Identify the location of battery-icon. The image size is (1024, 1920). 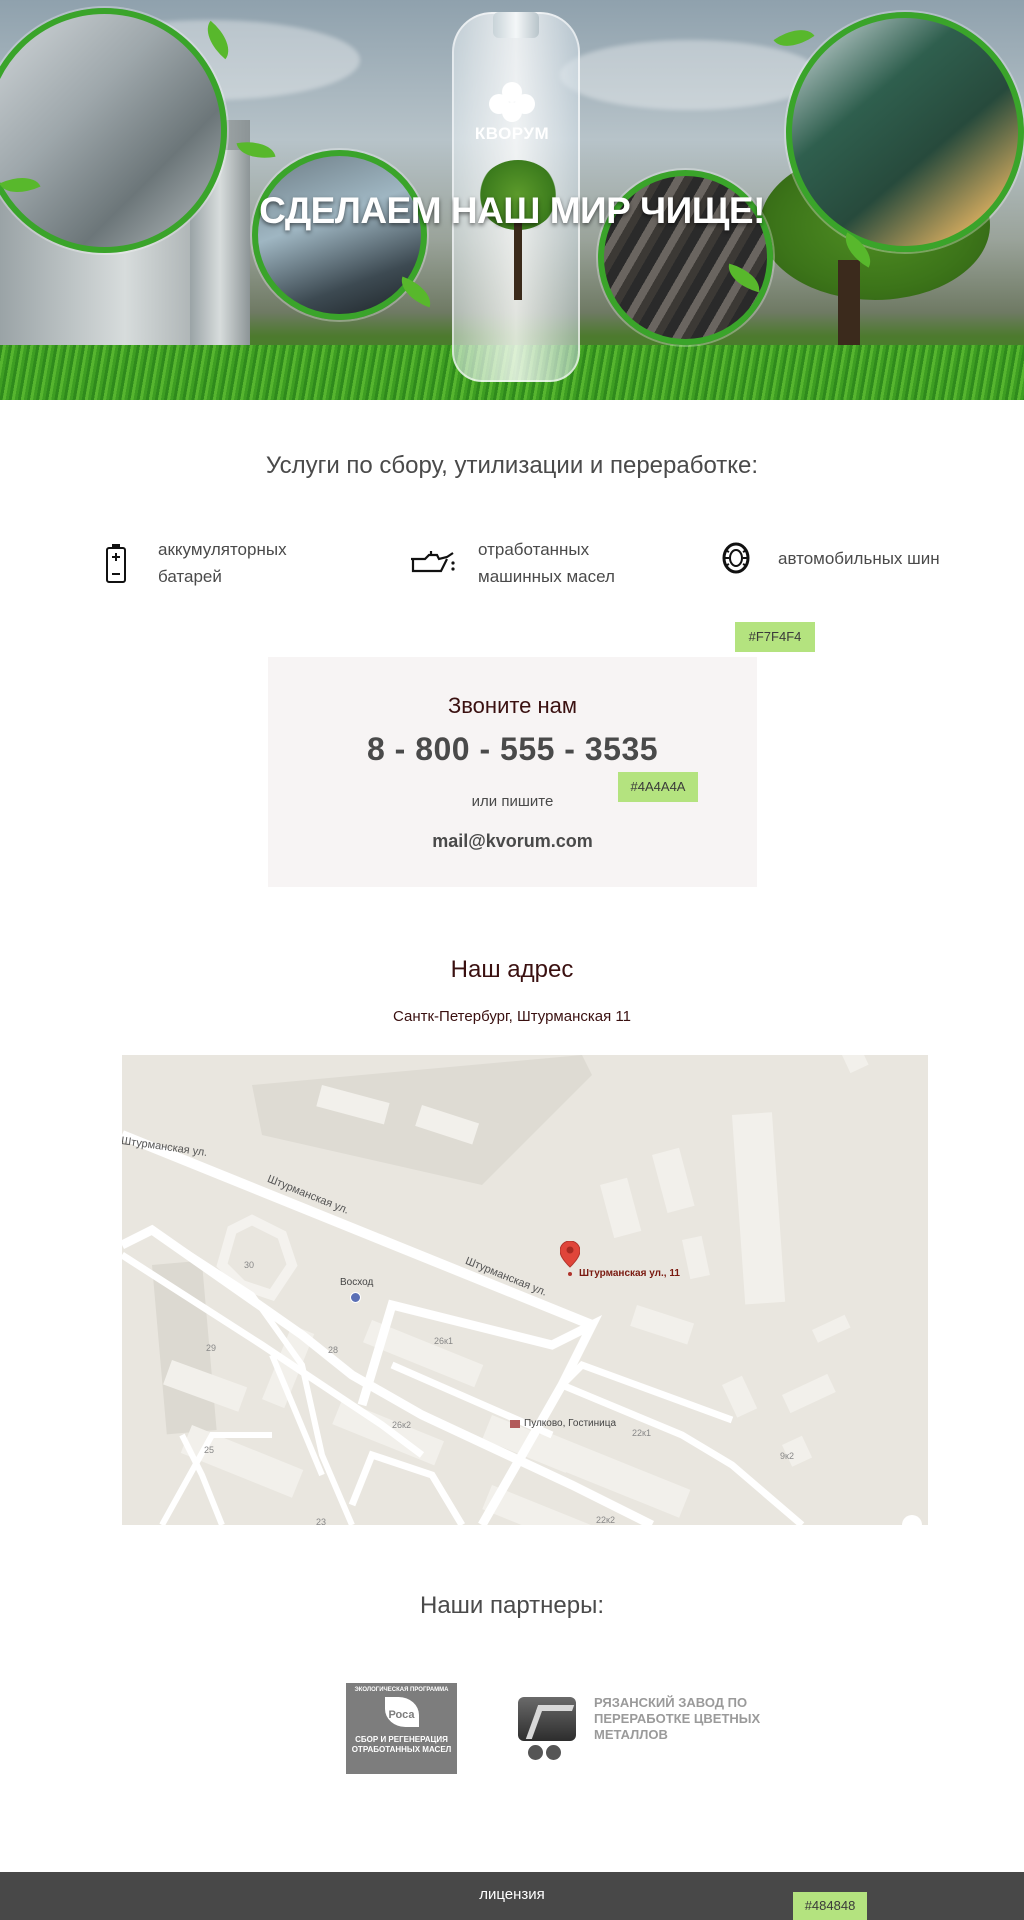
(116, 563).